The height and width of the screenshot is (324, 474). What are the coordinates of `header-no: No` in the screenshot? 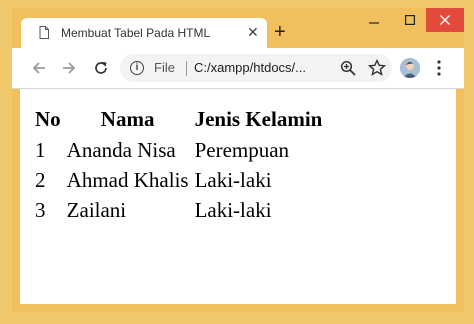 It's located at (48, 119).